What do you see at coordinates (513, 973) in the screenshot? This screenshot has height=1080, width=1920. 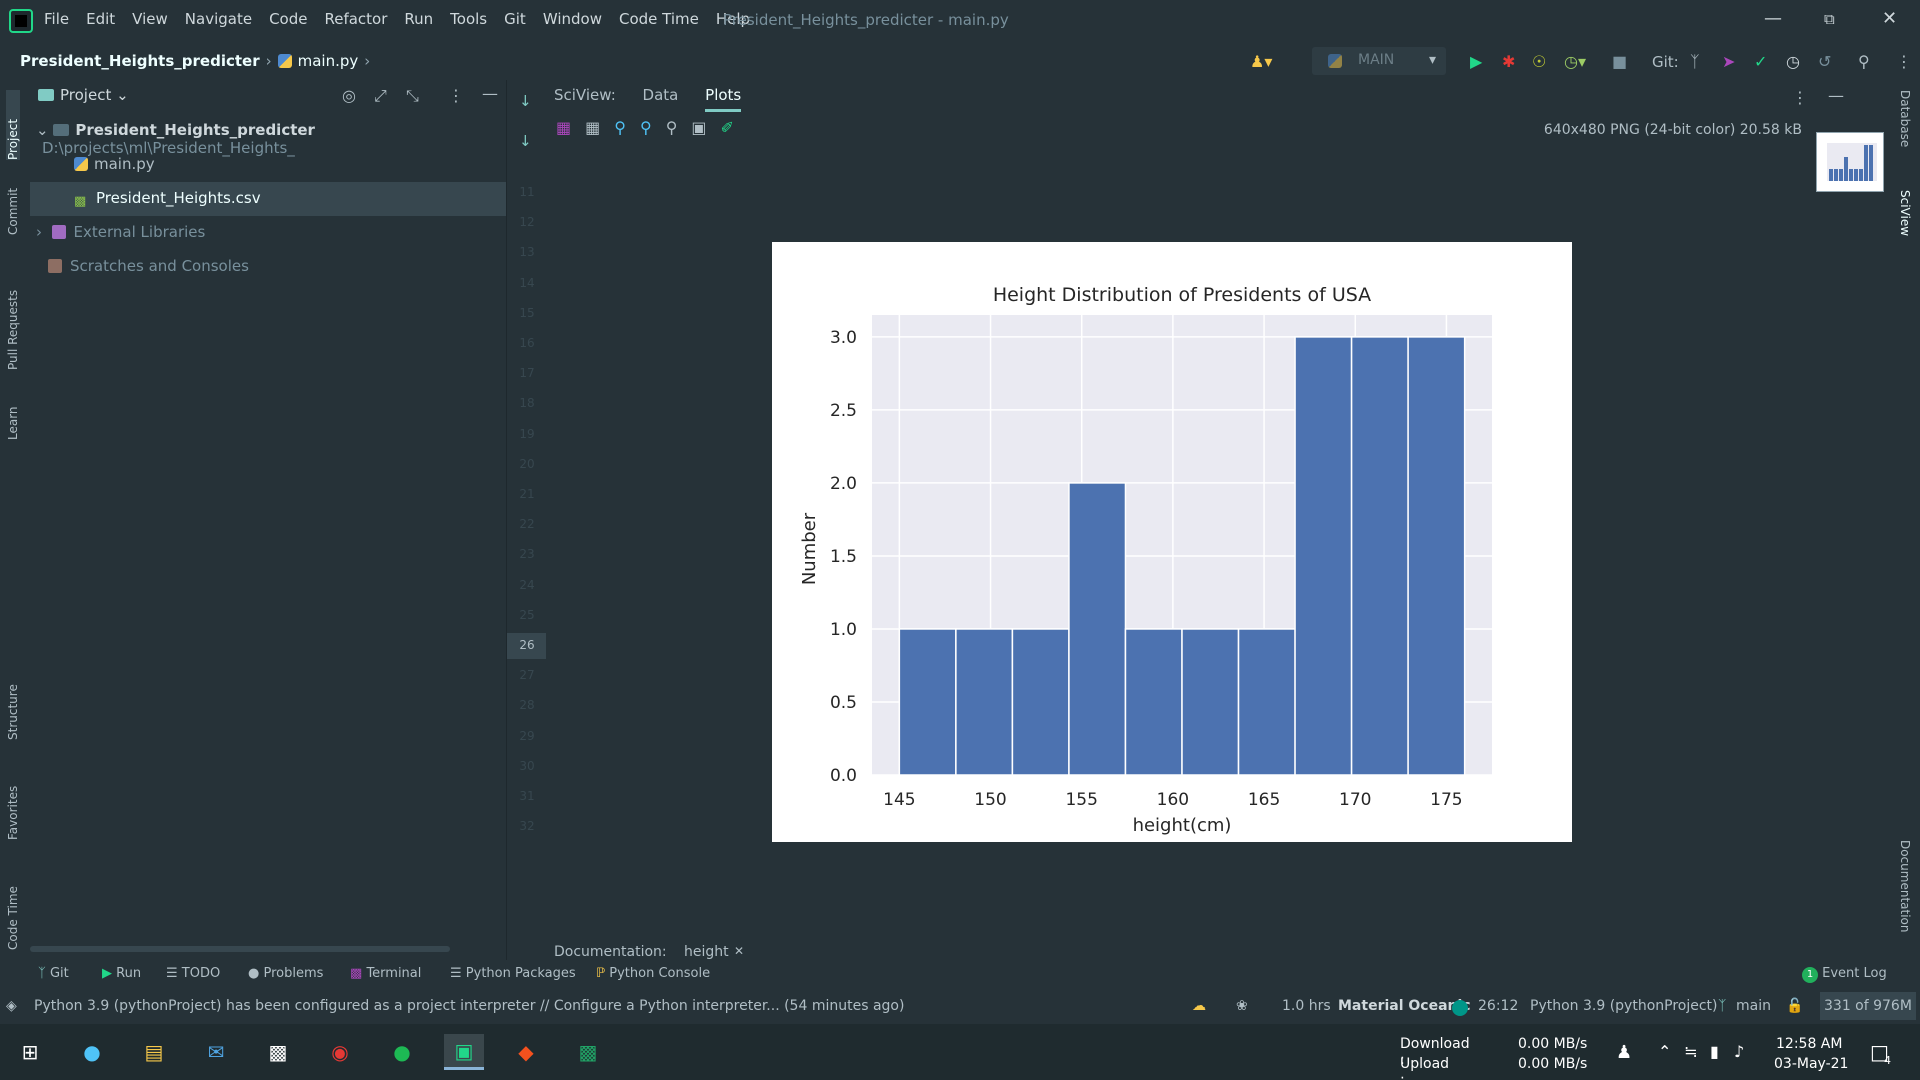 I see `tab-python-packages: ☰ Python Packages` at bounding box center [513, 973].